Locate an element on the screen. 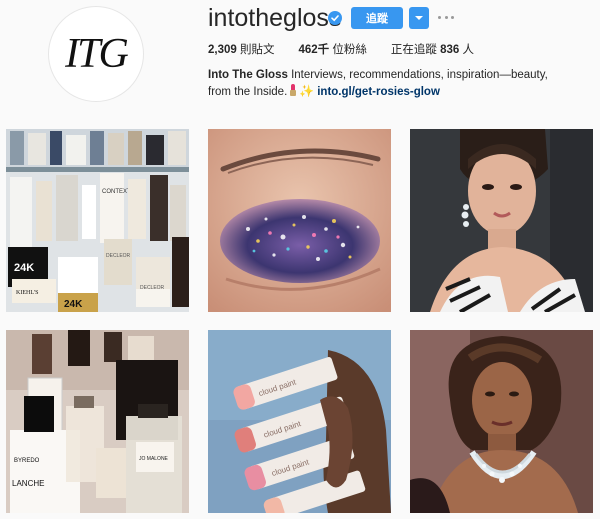 This screenshot has height=519, width=600. context-label: CONTEXT is located at coordinates (116, 192).